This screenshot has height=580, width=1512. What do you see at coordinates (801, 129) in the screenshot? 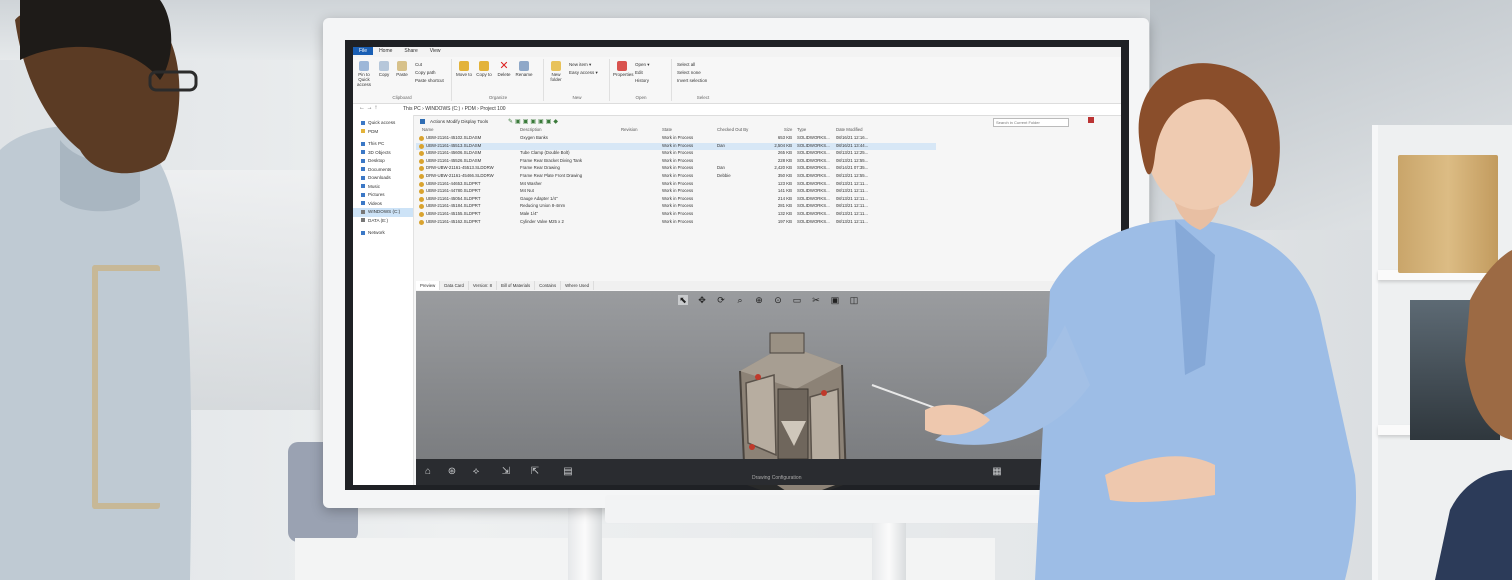
I see `column-type: Type` at bounding box center [801, 129].